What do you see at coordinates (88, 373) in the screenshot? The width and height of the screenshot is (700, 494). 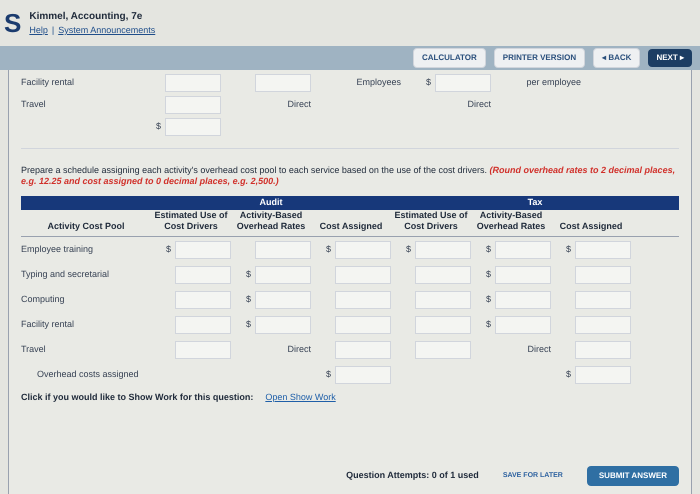 I see `row-label: Overhead costs assigned` at bounding box center [88, 373].